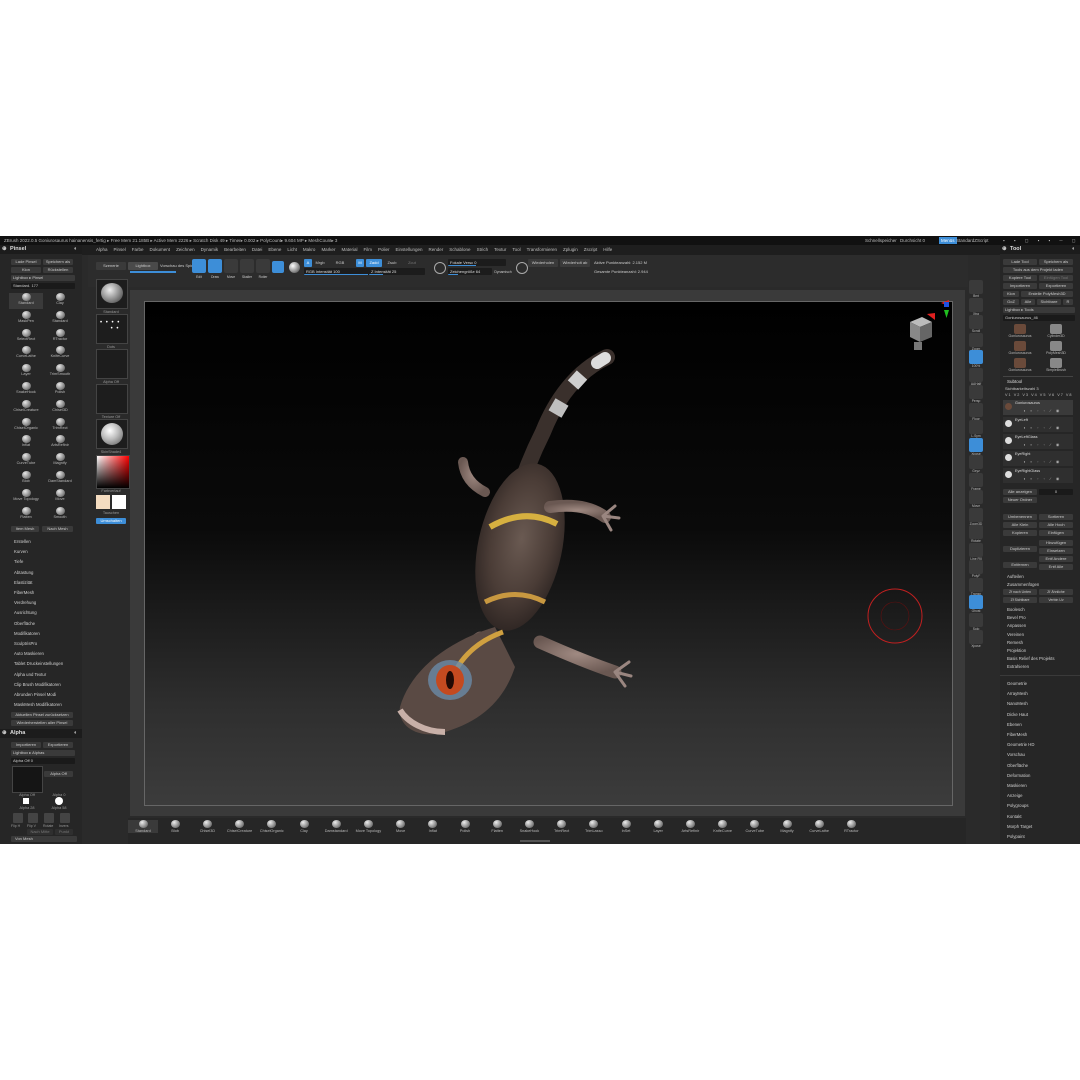 This screenshot has height=1080, width=1080. Describe the element at coordinates (1056, 349) in the screenshot. I see `tool-thumb-3: PolyMesh3D` at that location.